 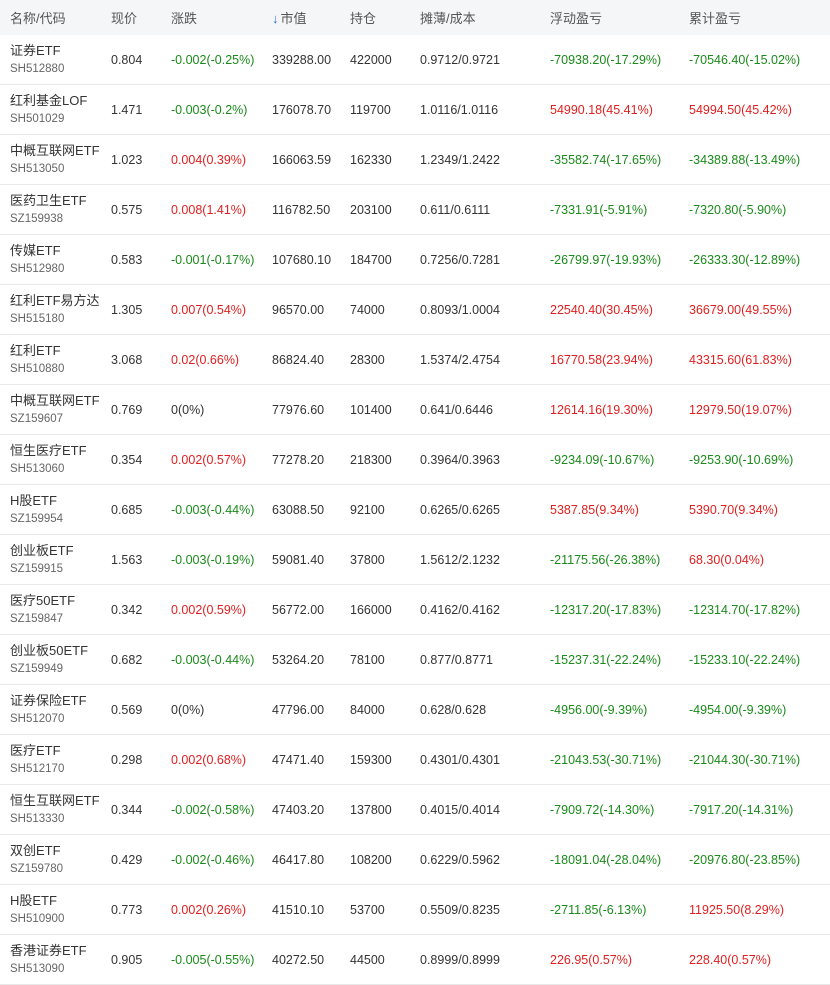 I want to click on current-price: 0.682, so click(x=127, y=659).